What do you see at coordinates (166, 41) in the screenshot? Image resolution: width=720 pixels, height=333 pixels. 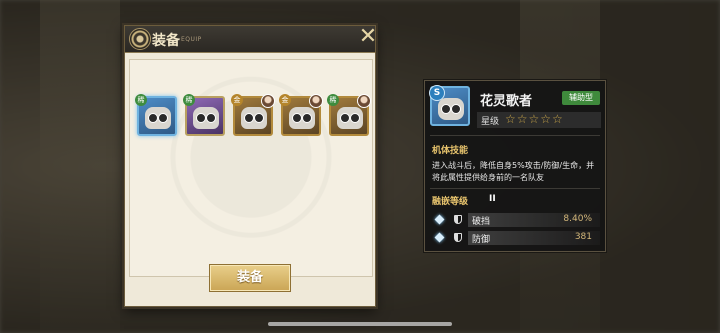 I see `panel-title: 装备` at bounding box center [166, 41].